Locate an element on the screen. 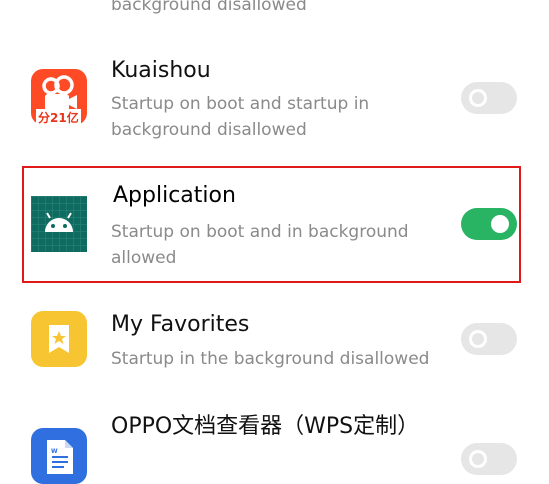 Image resolution: width=549 pixels, height=484 pixels. favorites-bookmark-icon is located at coordinates (59, 339).